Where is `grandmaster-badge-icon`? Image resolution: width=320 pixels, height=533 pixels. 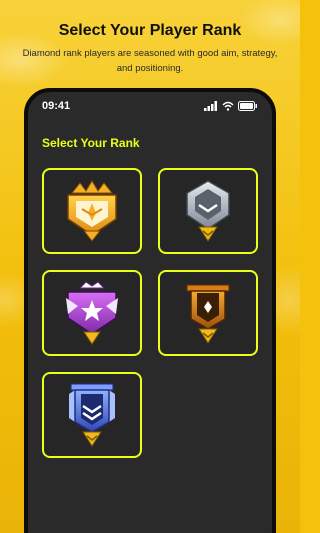 grandmaster-badge-icon is located at coordinates (92, 211).